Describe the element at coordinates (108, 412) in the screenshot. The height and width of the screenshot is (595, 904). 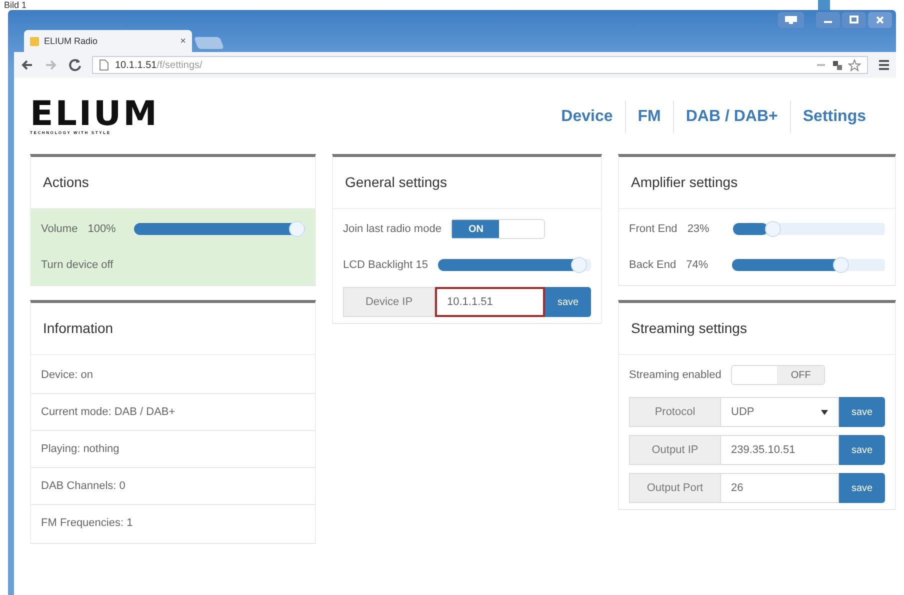
I see `info-text: Current mode: DAB / DAB+` at that location.